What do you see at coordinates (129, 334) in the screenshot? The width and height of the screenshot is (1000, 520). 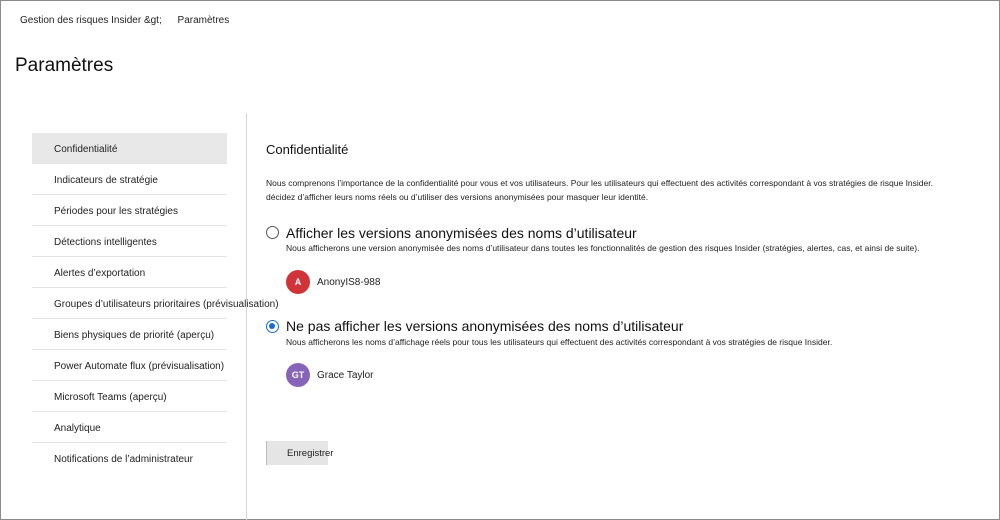 I see `sidebar-item-priority-physical-assets: Biens physiques de priorité (aperçu)` at bounding box center [129, 334].